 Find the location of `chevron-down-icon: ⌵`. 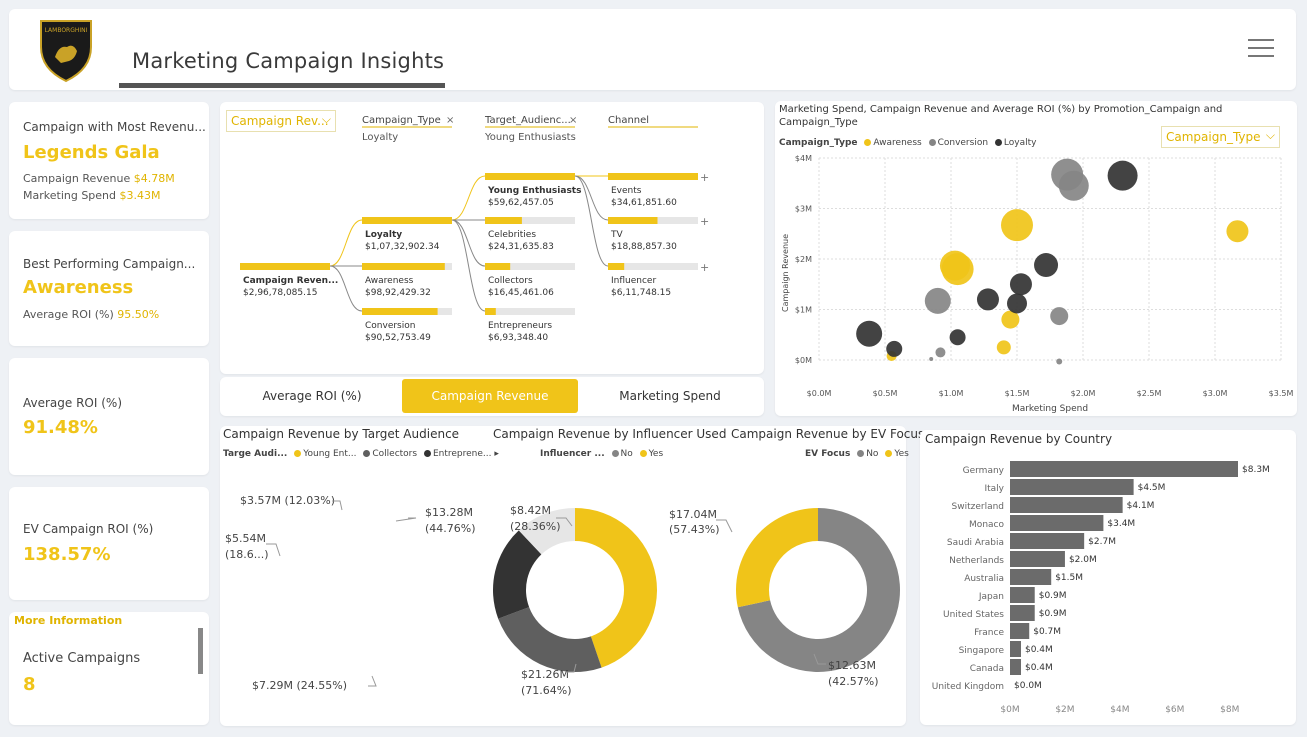

chevron-down-icon: ⌵ is located at coordinates (326, 119).